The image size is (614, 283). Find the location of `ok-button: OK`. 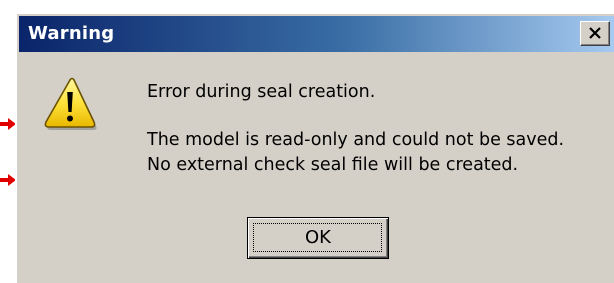

ok-button: OK is located at coordinates (318, 238).